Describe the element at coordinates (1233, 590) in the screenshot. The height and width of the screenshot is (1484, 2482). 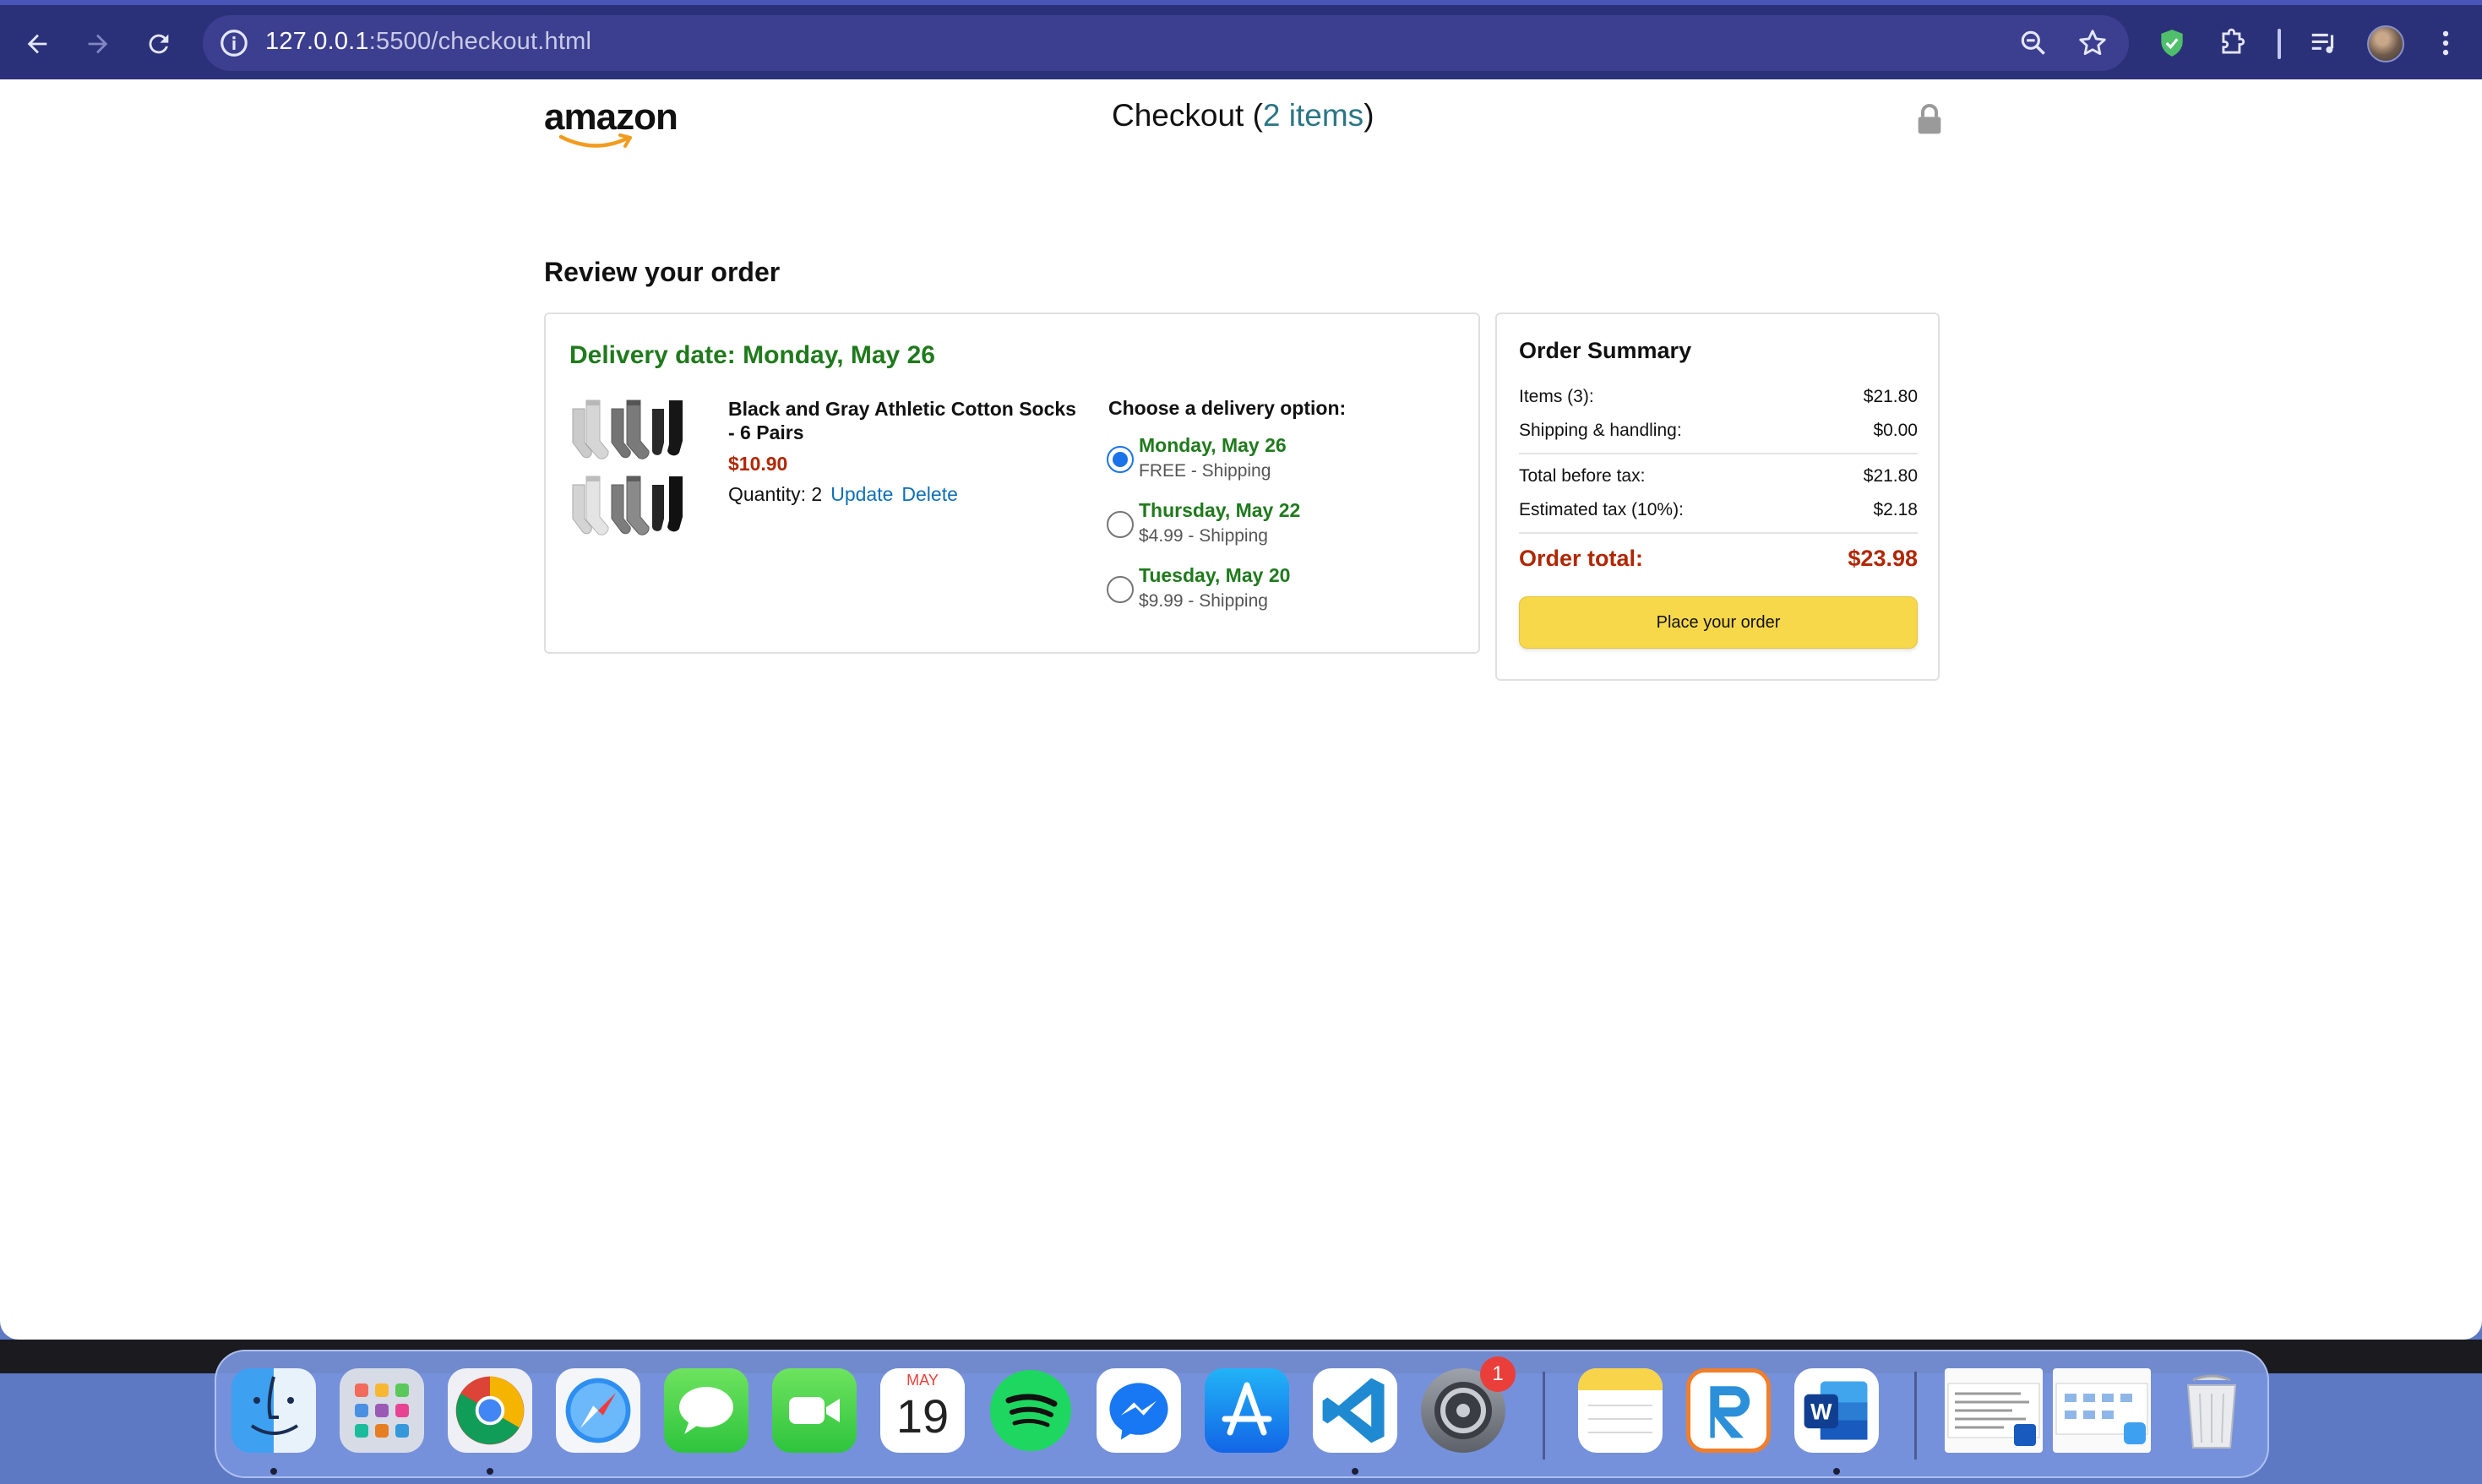
I see `delivery-option: Tuesday, May 20 $9.99 - Shipping` at that location.